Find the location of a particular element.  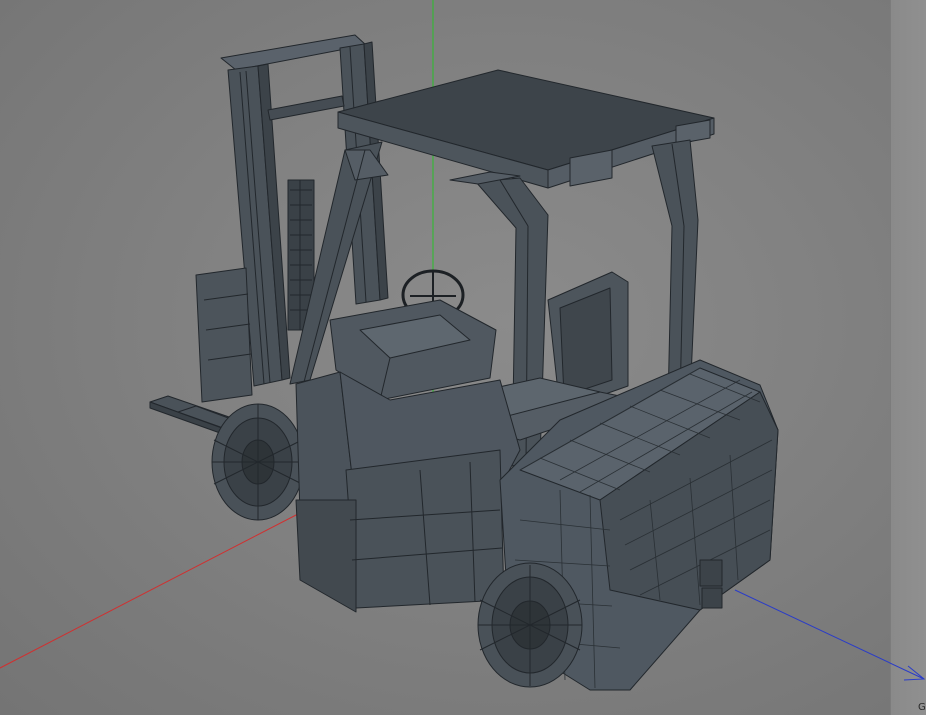

front-wheel is located at coordinates (258, 462).